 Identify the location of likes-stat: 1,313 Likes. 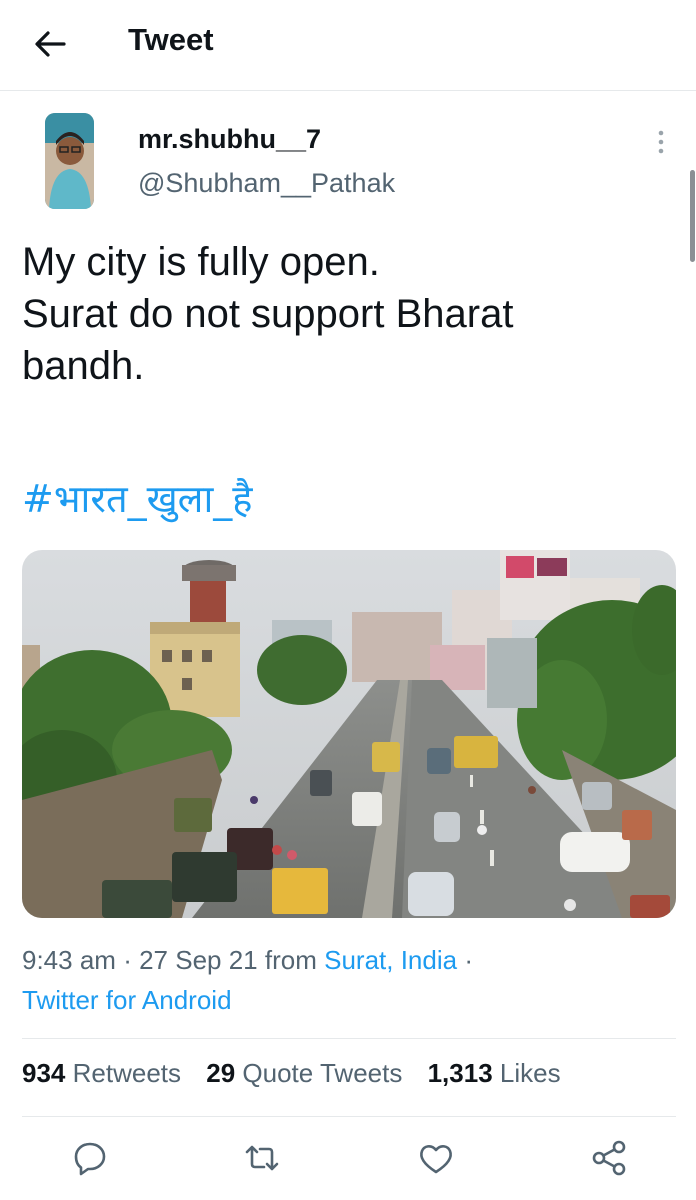
(494, 1073).